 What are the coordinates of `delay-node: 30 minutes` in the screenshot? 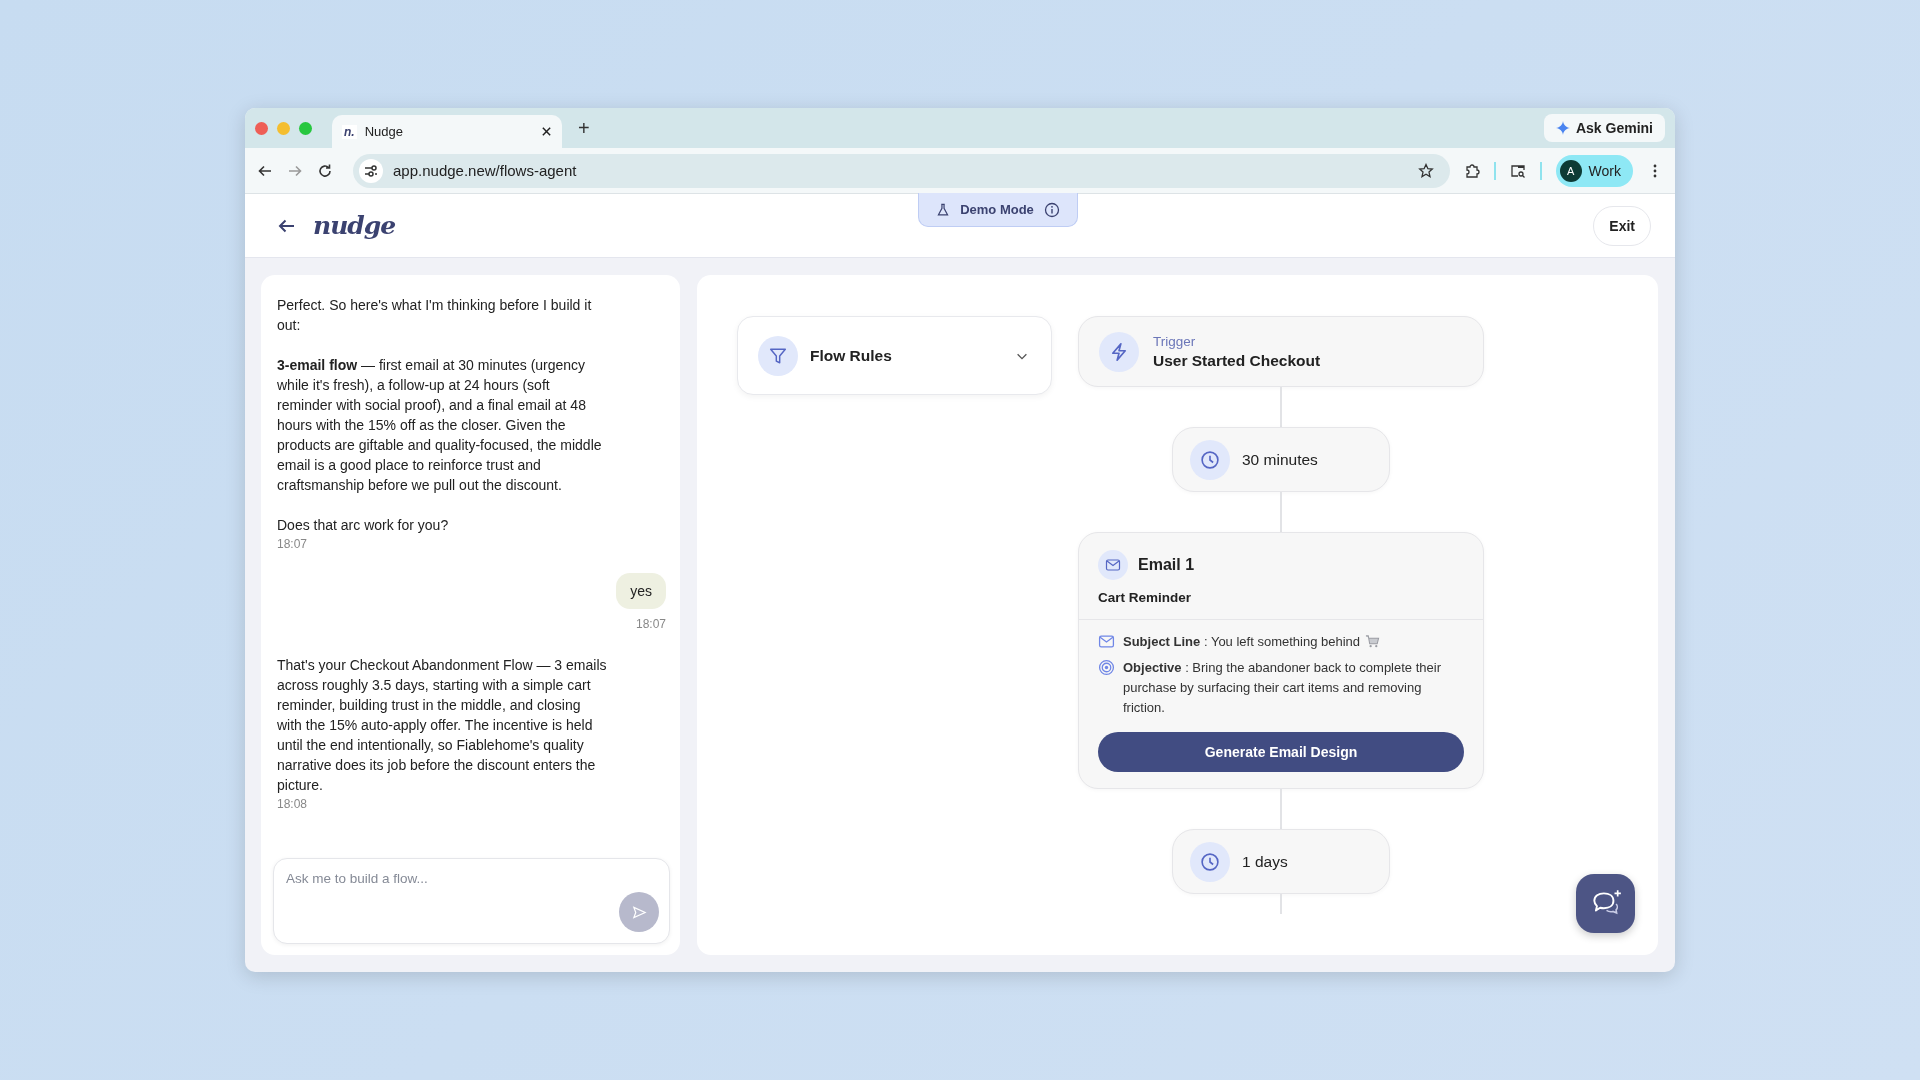 It's located at (1281, 459).